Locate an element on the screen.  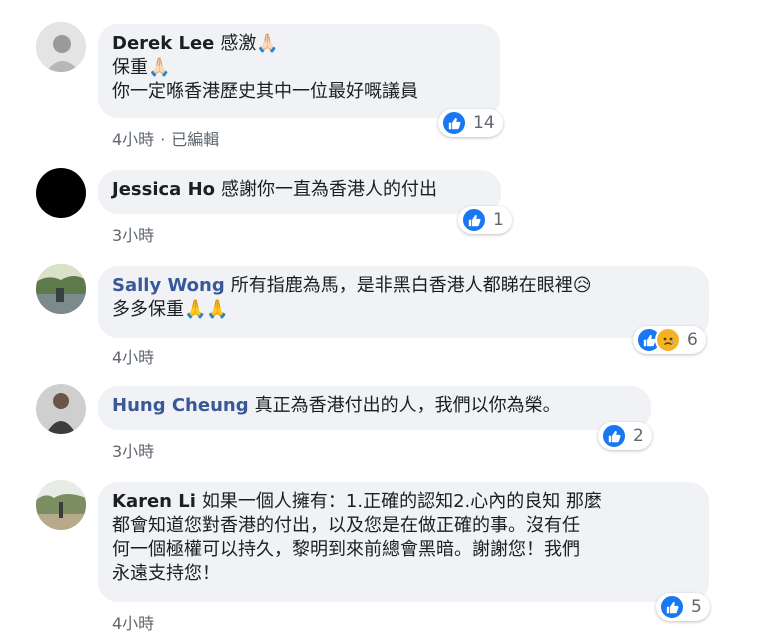
comment-text: 都會知道您對香港的付出，以及您是在做正確的事。沒有任 is located at coordinates (346, 525).